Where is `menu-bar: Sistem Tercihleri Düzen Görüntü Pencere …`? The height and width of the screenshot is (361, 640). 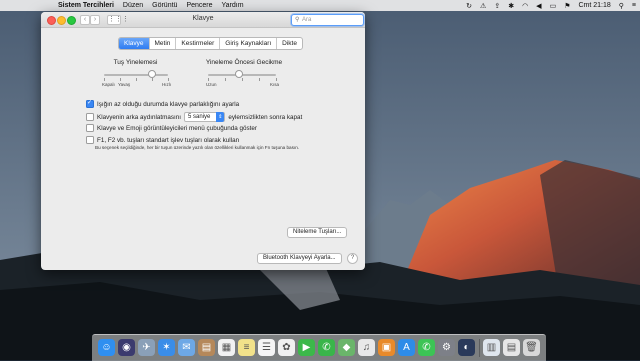 menu-bar: Sistem Tercihleri Düzen Görüntü Pencere … is located at coordinates (320, 5).